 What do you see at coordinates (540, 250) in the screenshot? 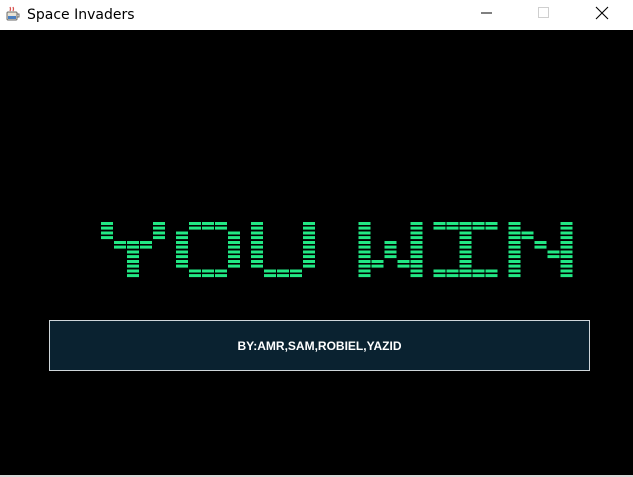
I see `headline-letter-n` at bounding box center [540, 250].